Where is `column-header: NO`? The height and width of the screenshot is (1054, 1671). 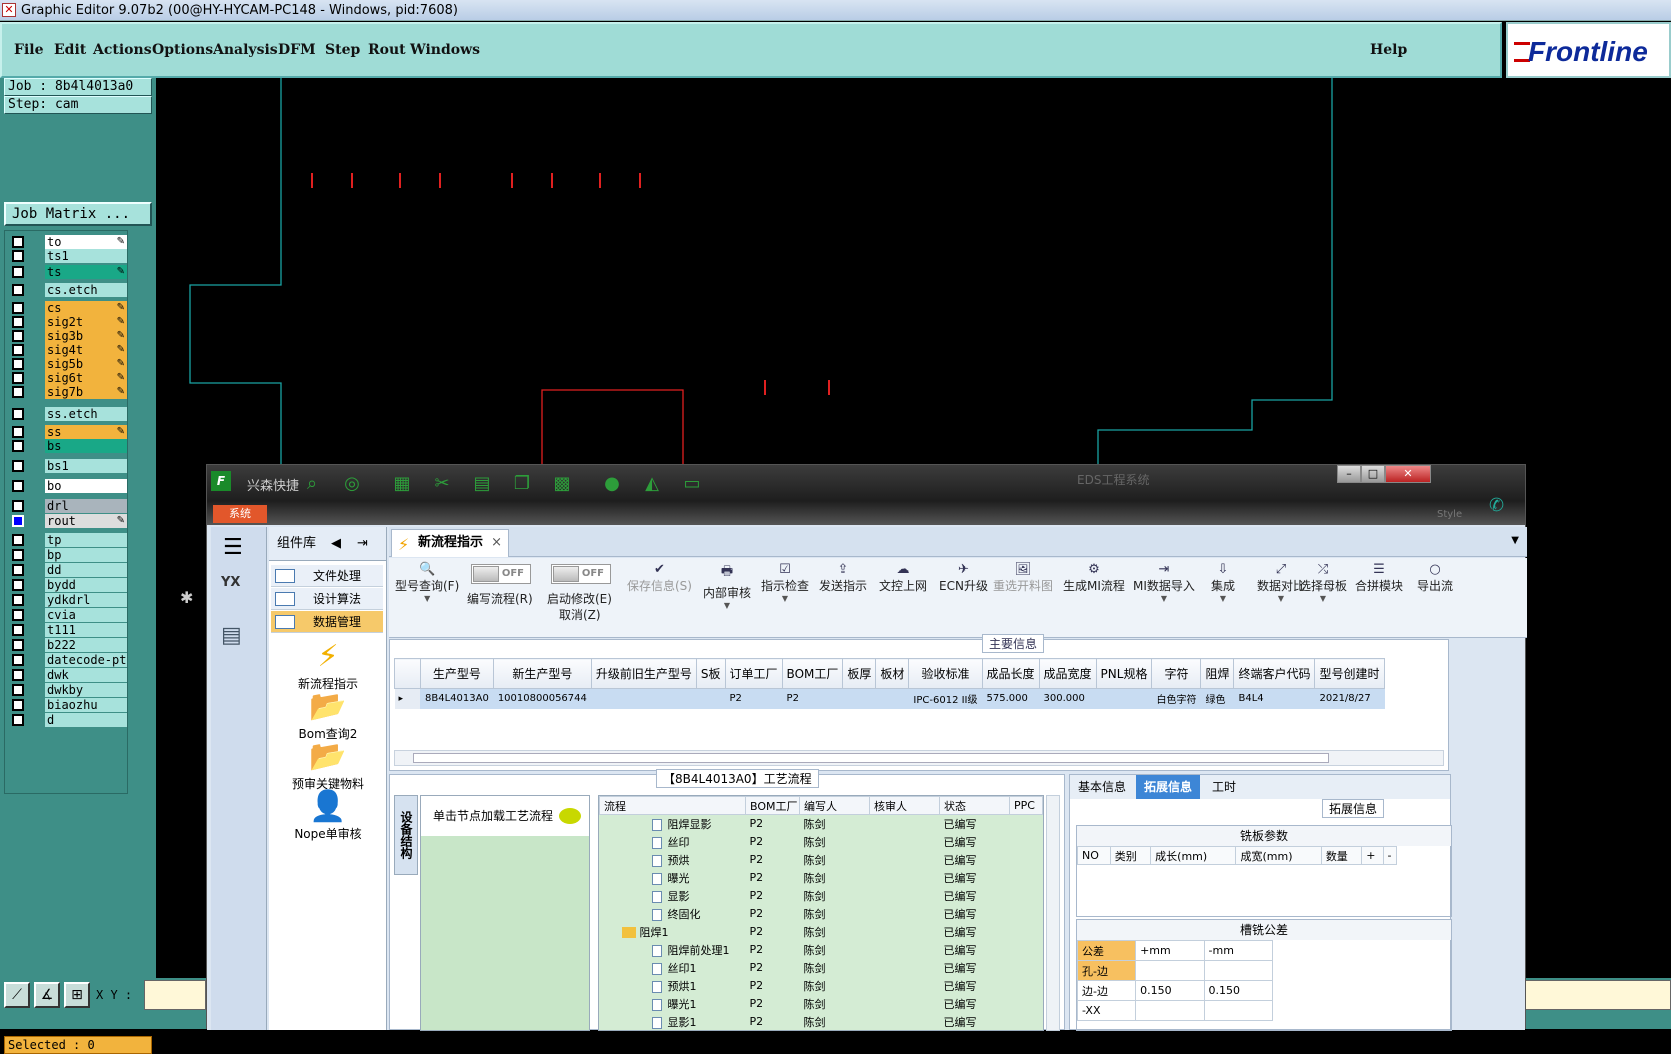 column-header: NO is located at coordinates (1094, 855).